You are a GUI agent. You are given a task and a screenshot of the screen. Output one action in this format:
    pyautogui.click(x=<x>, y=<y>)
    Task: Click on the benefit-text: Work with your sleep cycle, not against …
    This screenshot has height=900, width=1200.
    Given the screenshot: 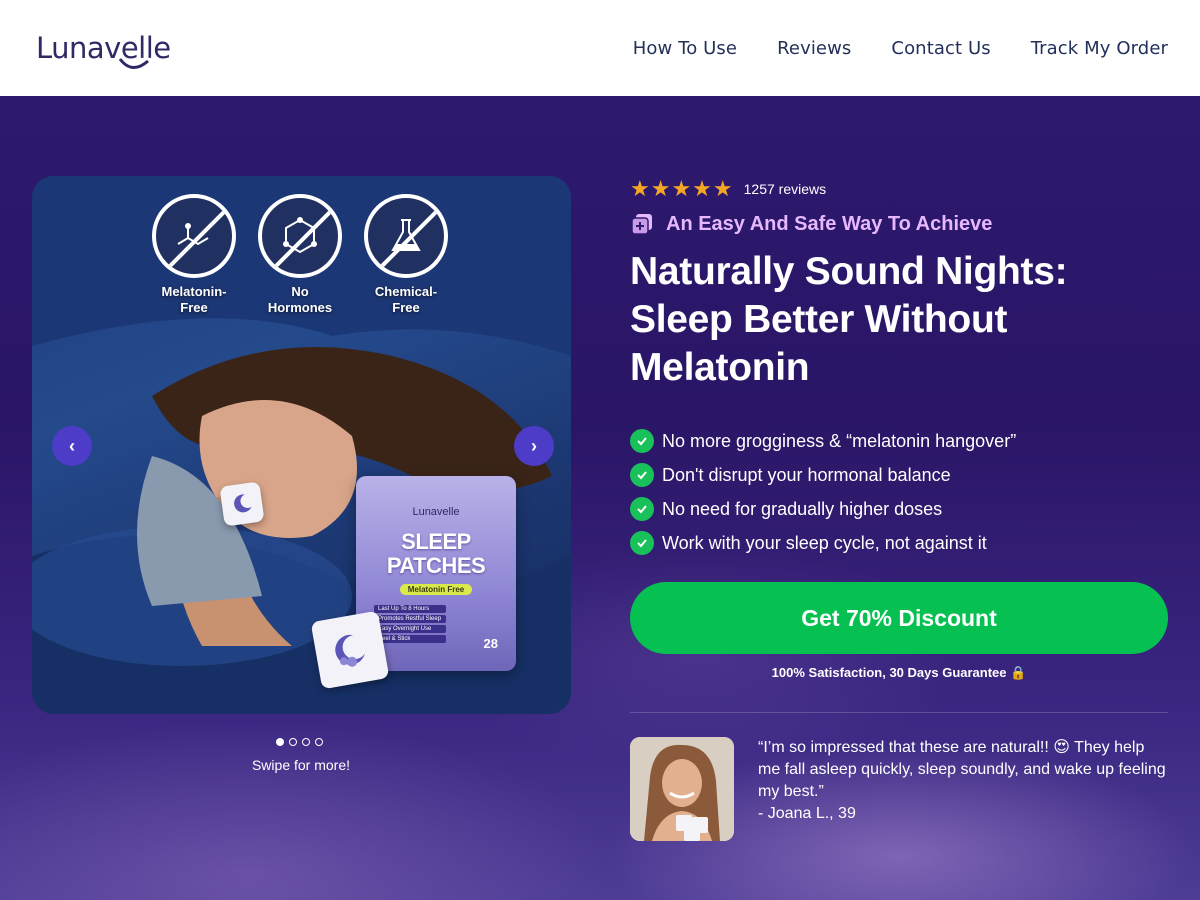 What is the action you would take?
    pyautogui.click(x=824, y=542)
    